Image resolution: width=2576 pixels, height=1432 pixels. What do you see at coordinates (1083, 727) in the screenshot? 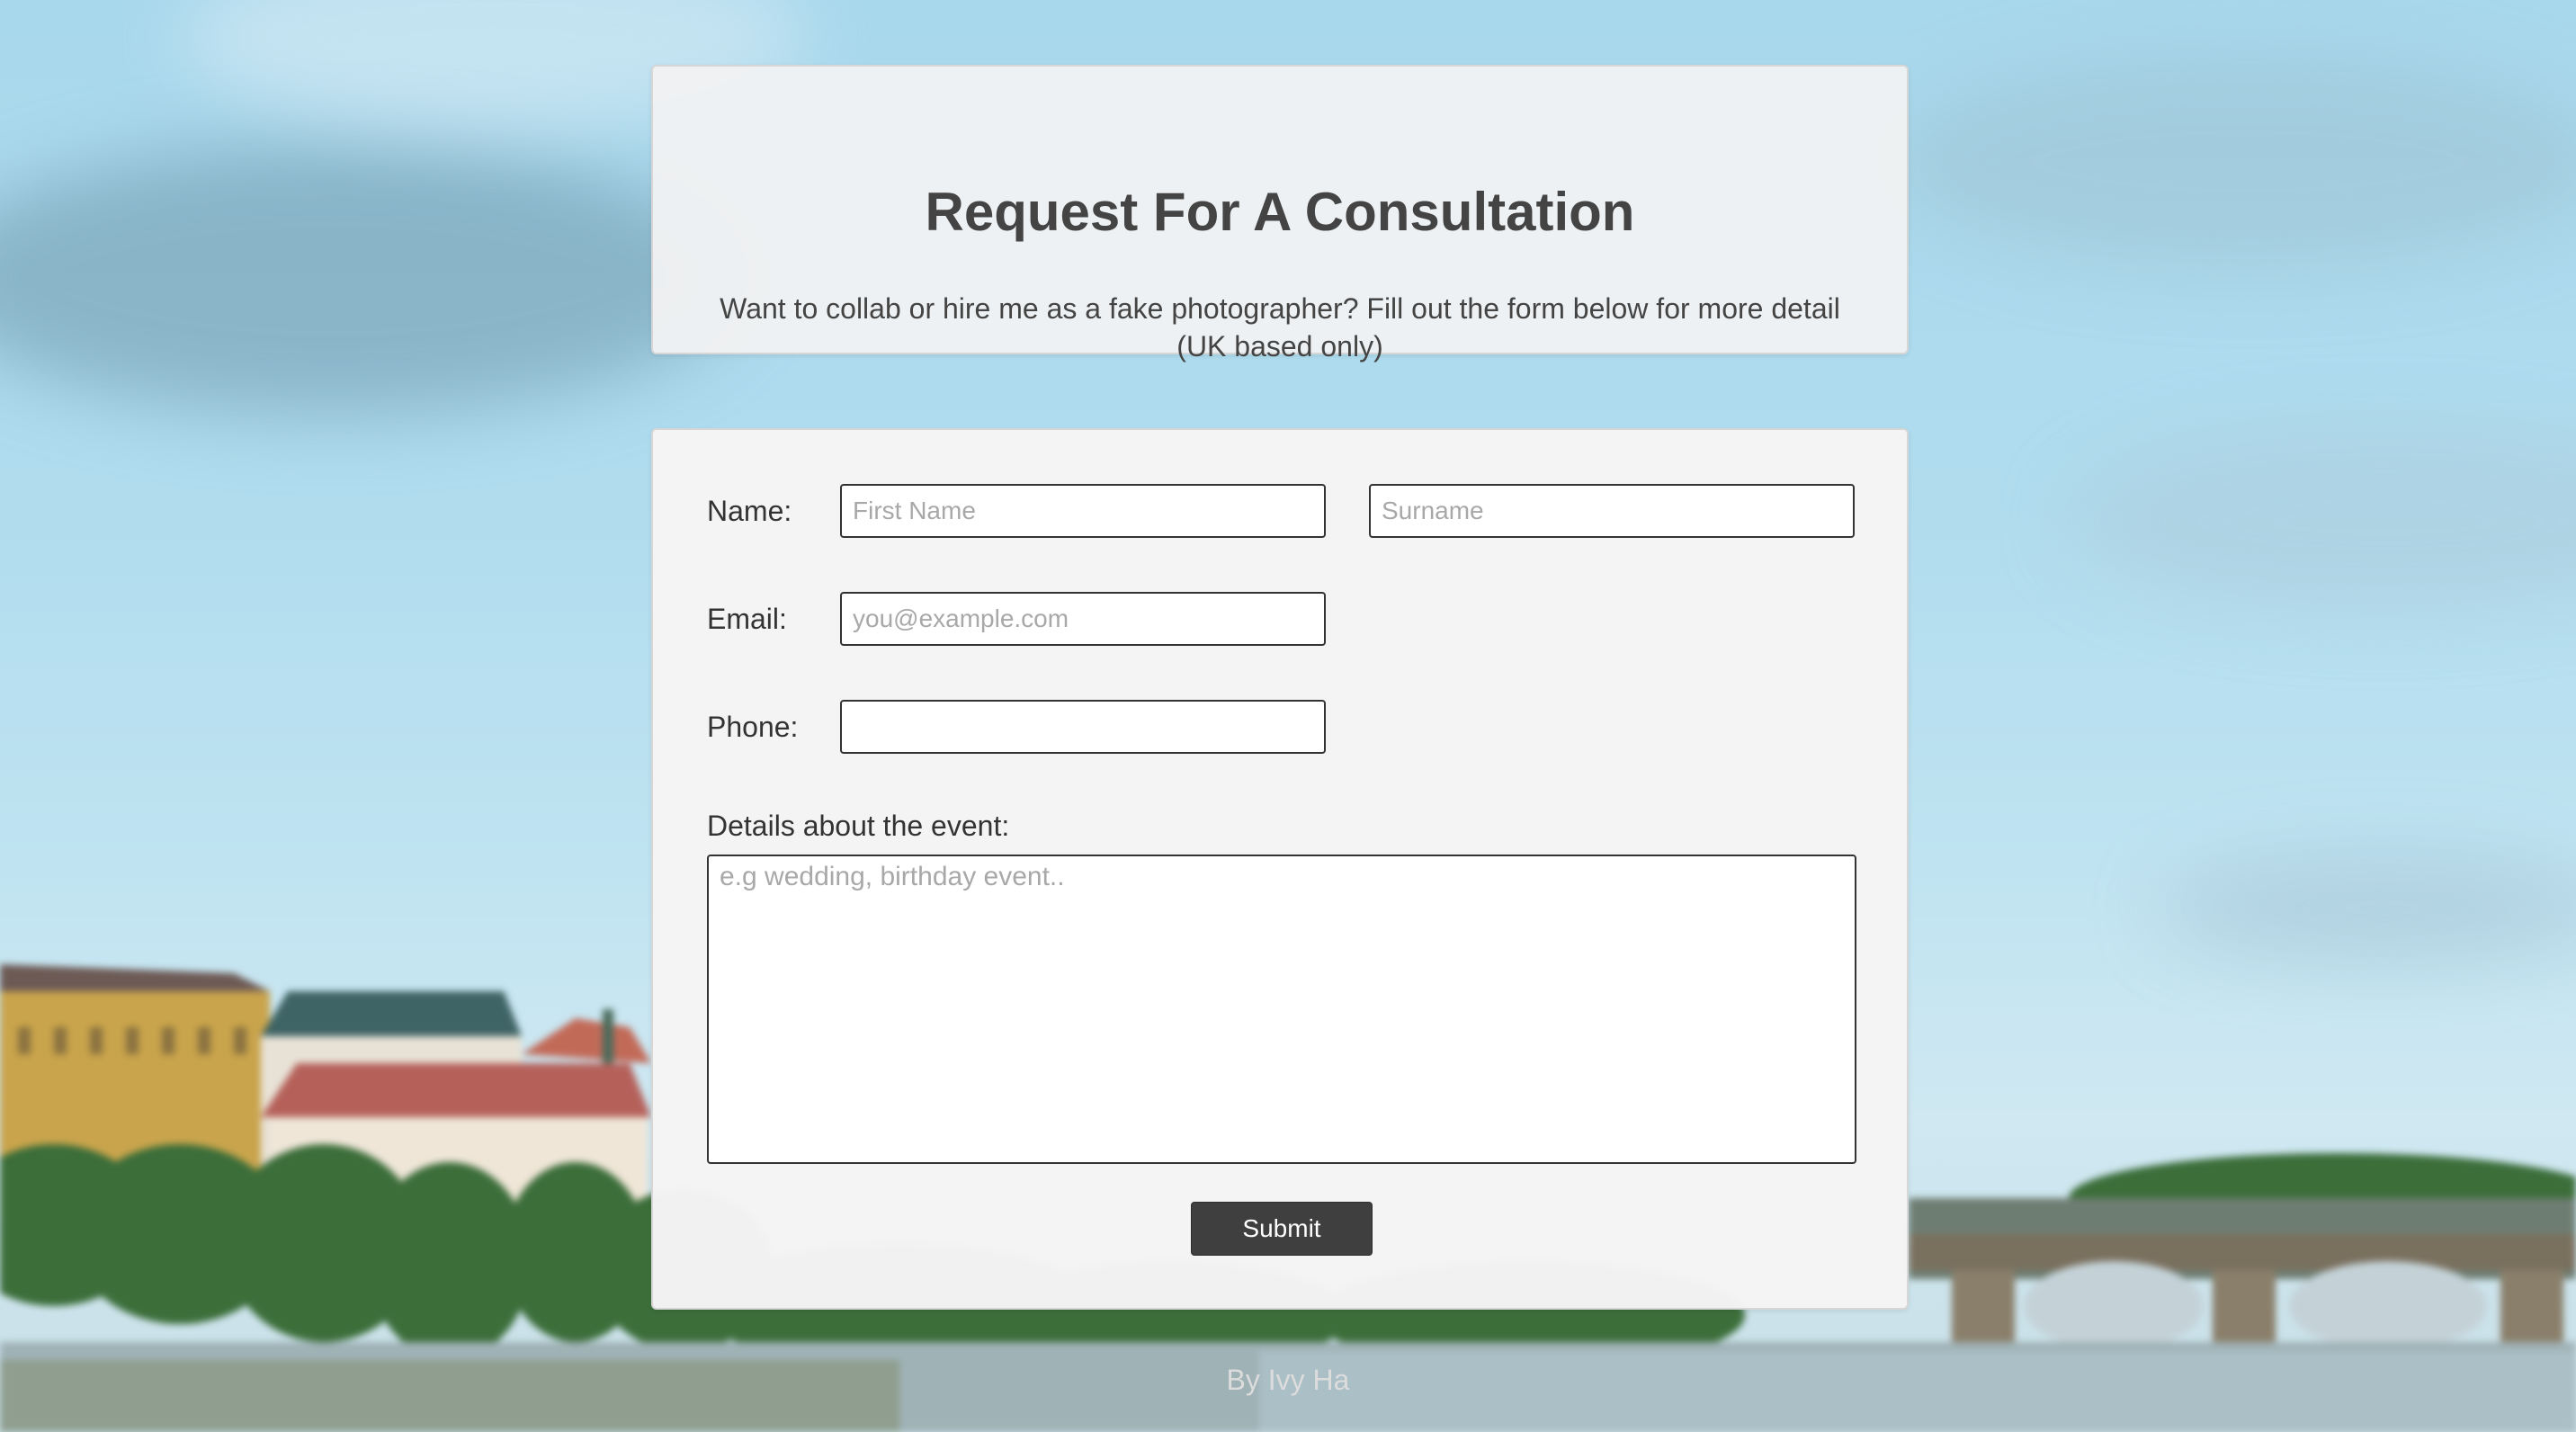
I see `phone-input` at bounding box center [1083, 727].